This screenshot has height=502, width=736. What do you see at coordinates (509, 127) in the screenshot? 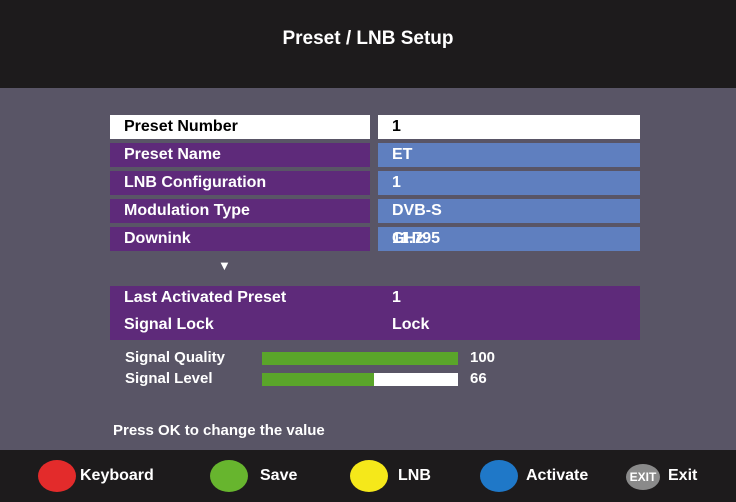
I see `preset-number-value-cell: 1` at bounding box center [509, 127].